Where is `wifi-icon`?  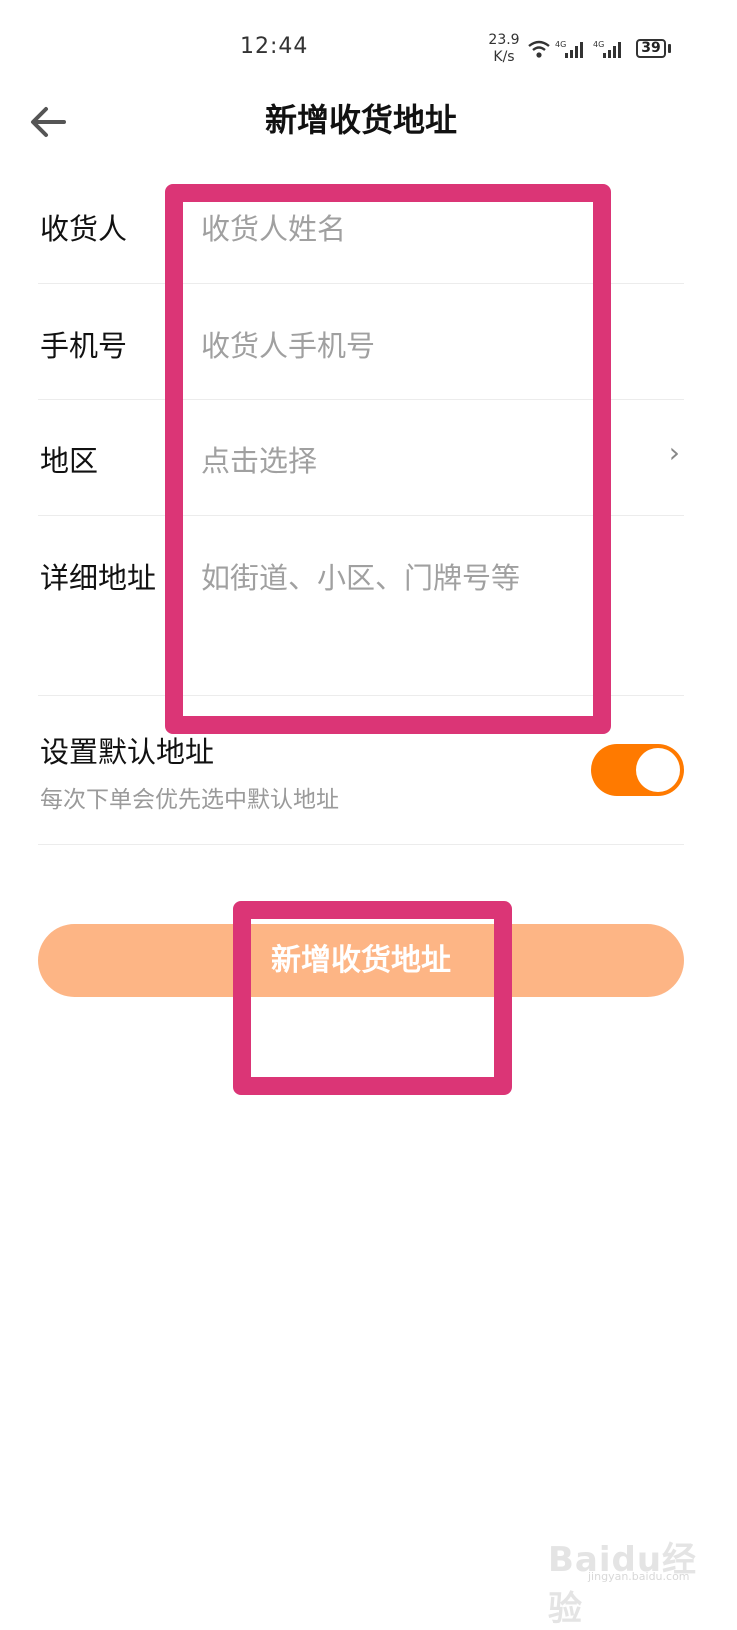
wifi-icon is located at coordinates (539, 49).